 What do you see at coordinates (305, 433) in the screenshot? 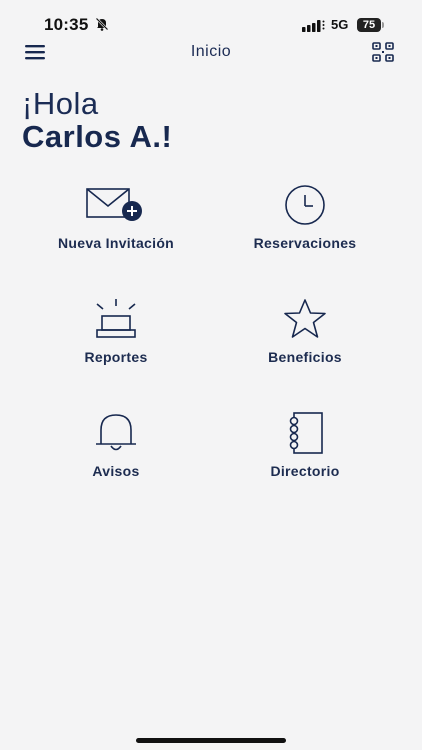
I see `notebook-icon` at bounding box center [305, 433].